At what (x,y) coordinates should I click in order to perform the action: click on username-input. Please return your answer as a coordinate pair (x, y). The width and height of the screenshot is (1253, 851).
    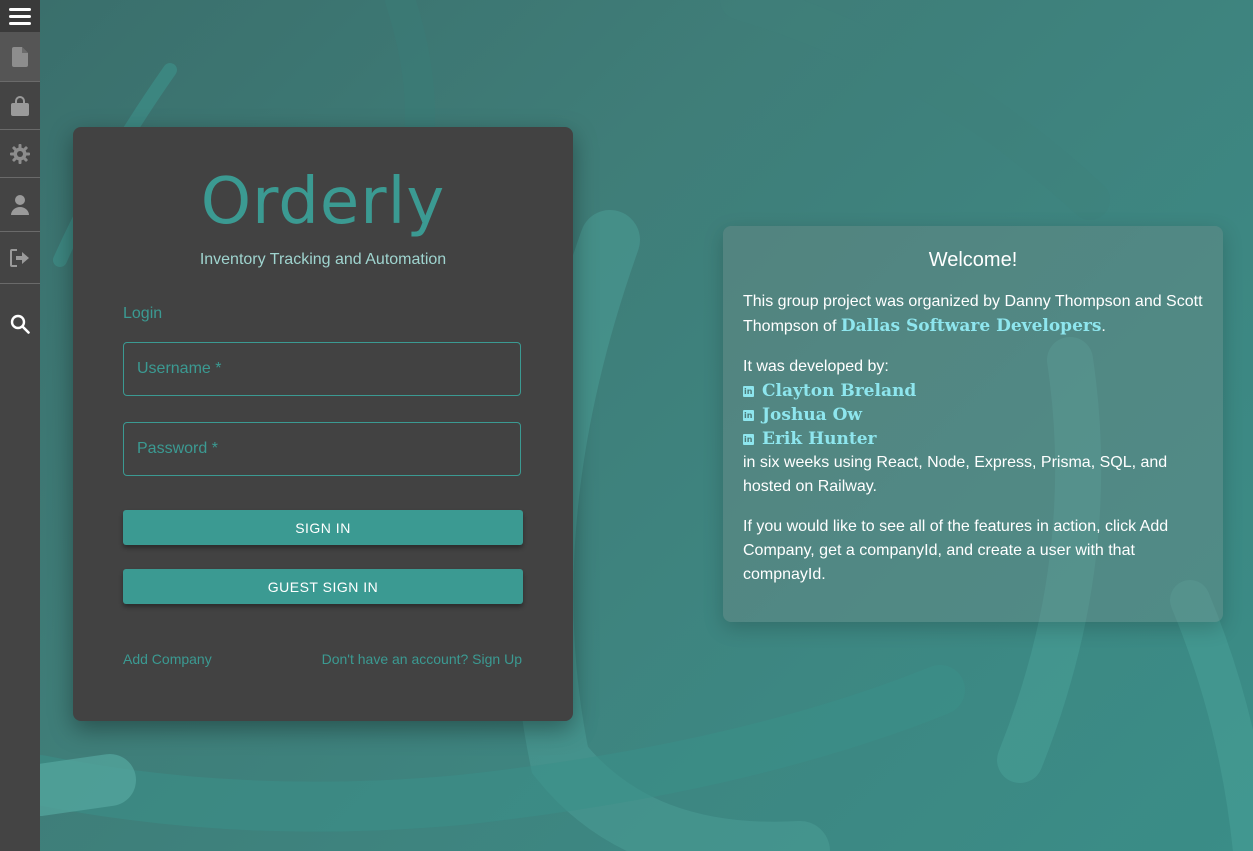
    Looking at the image, I should click on (322, 369).